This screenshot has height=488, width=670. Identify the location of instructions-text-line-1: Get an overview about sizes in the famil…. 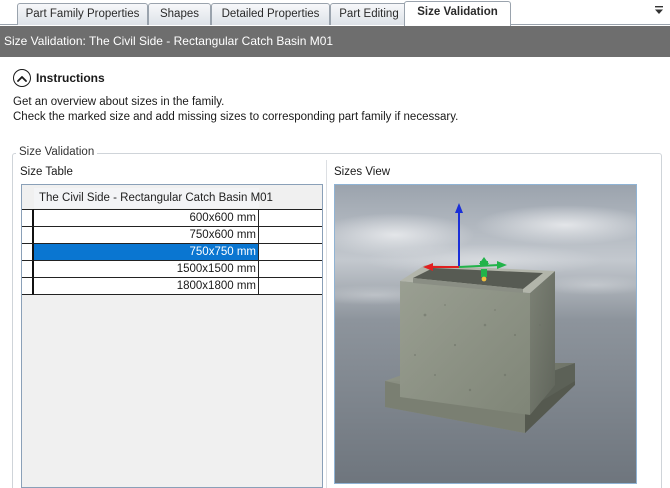
(119, 102).